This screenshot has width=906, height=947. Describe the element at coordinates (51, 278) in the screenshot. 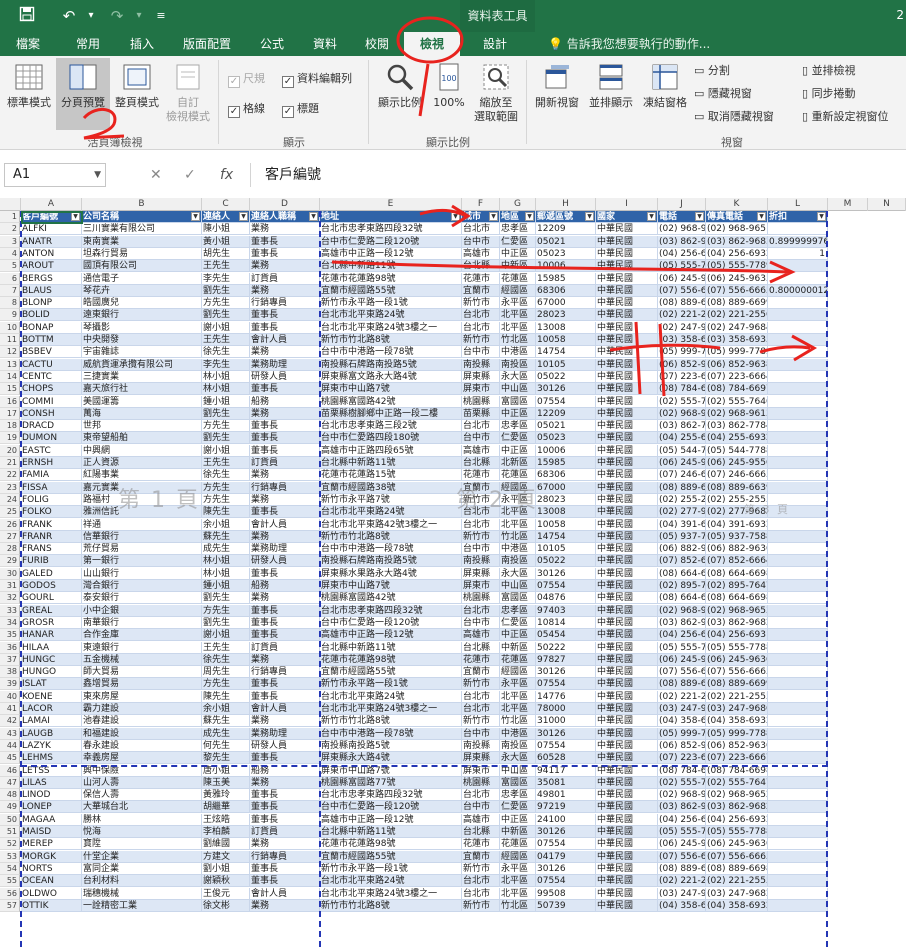

I see `cell: BERGS` at that location.